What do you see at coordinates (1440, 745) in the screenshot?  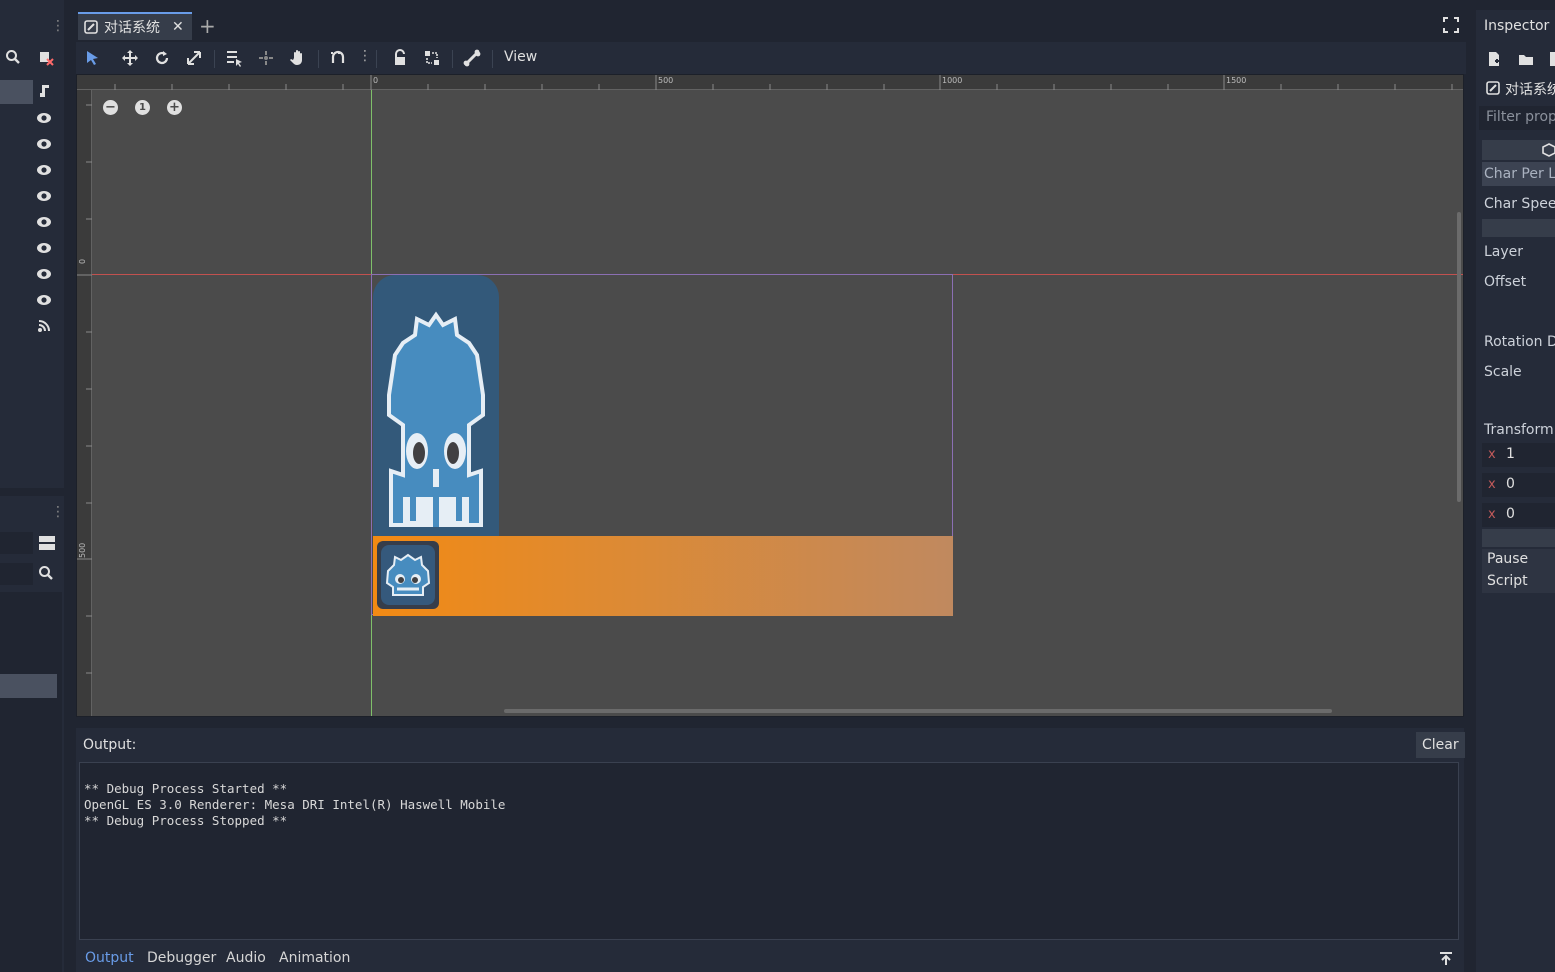 I see `clear-button: Clear` at bounding box center [1440, 745].